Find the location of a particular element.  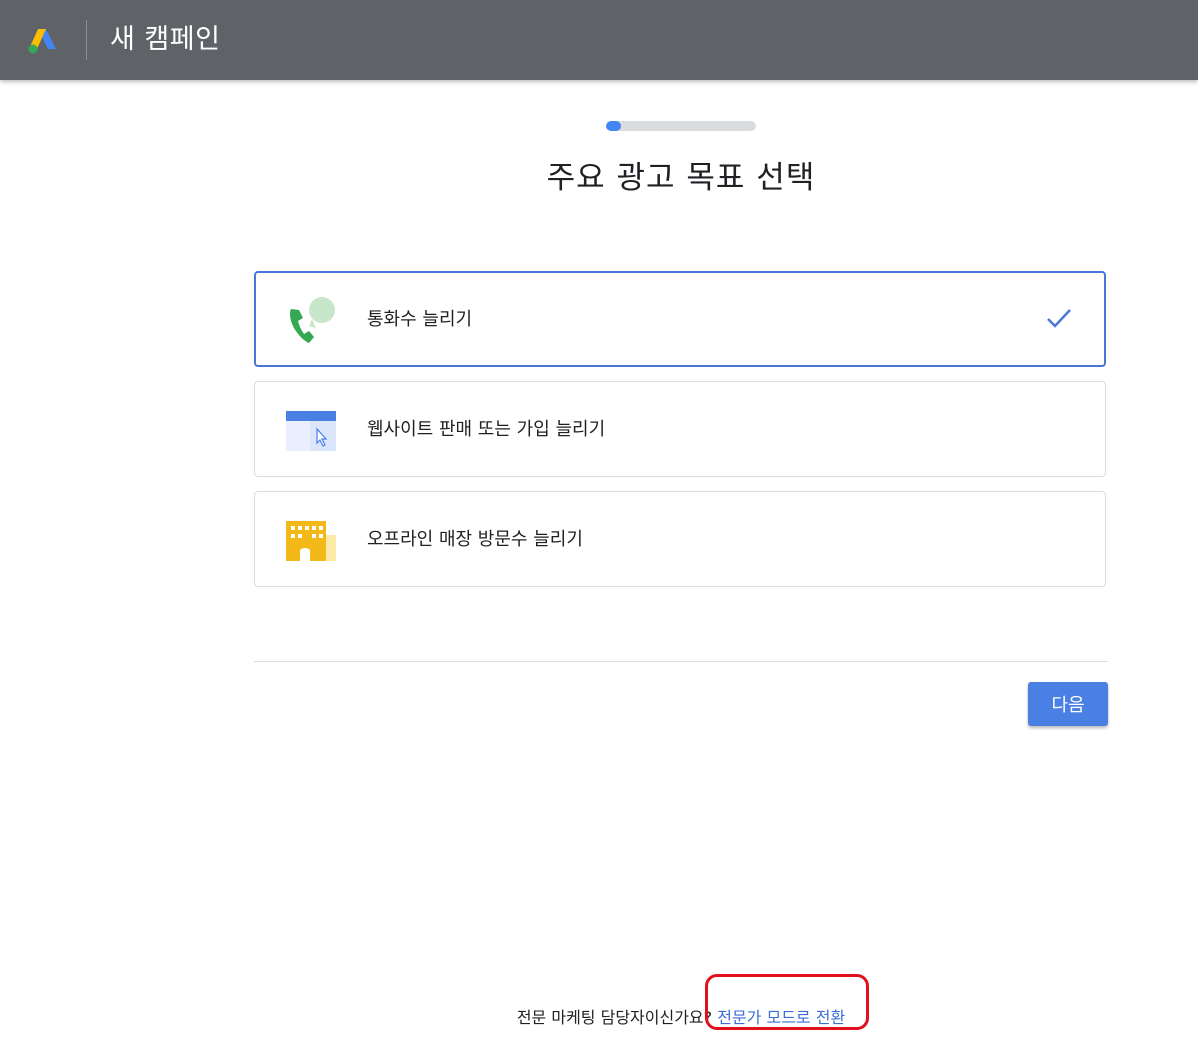

switch-to-expert-mode-link: 전문가 모드로 전환 is located at coordinates (781, 1017).